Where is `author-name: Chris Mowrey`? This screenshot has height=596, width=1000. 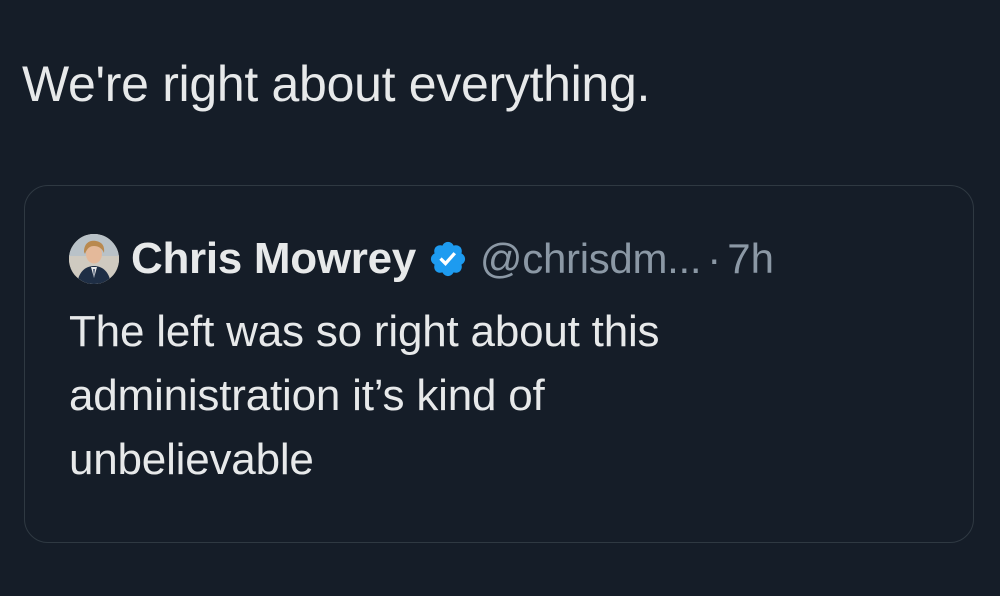
author-name: Chris Mowrey is located at coordinates (273, 259).